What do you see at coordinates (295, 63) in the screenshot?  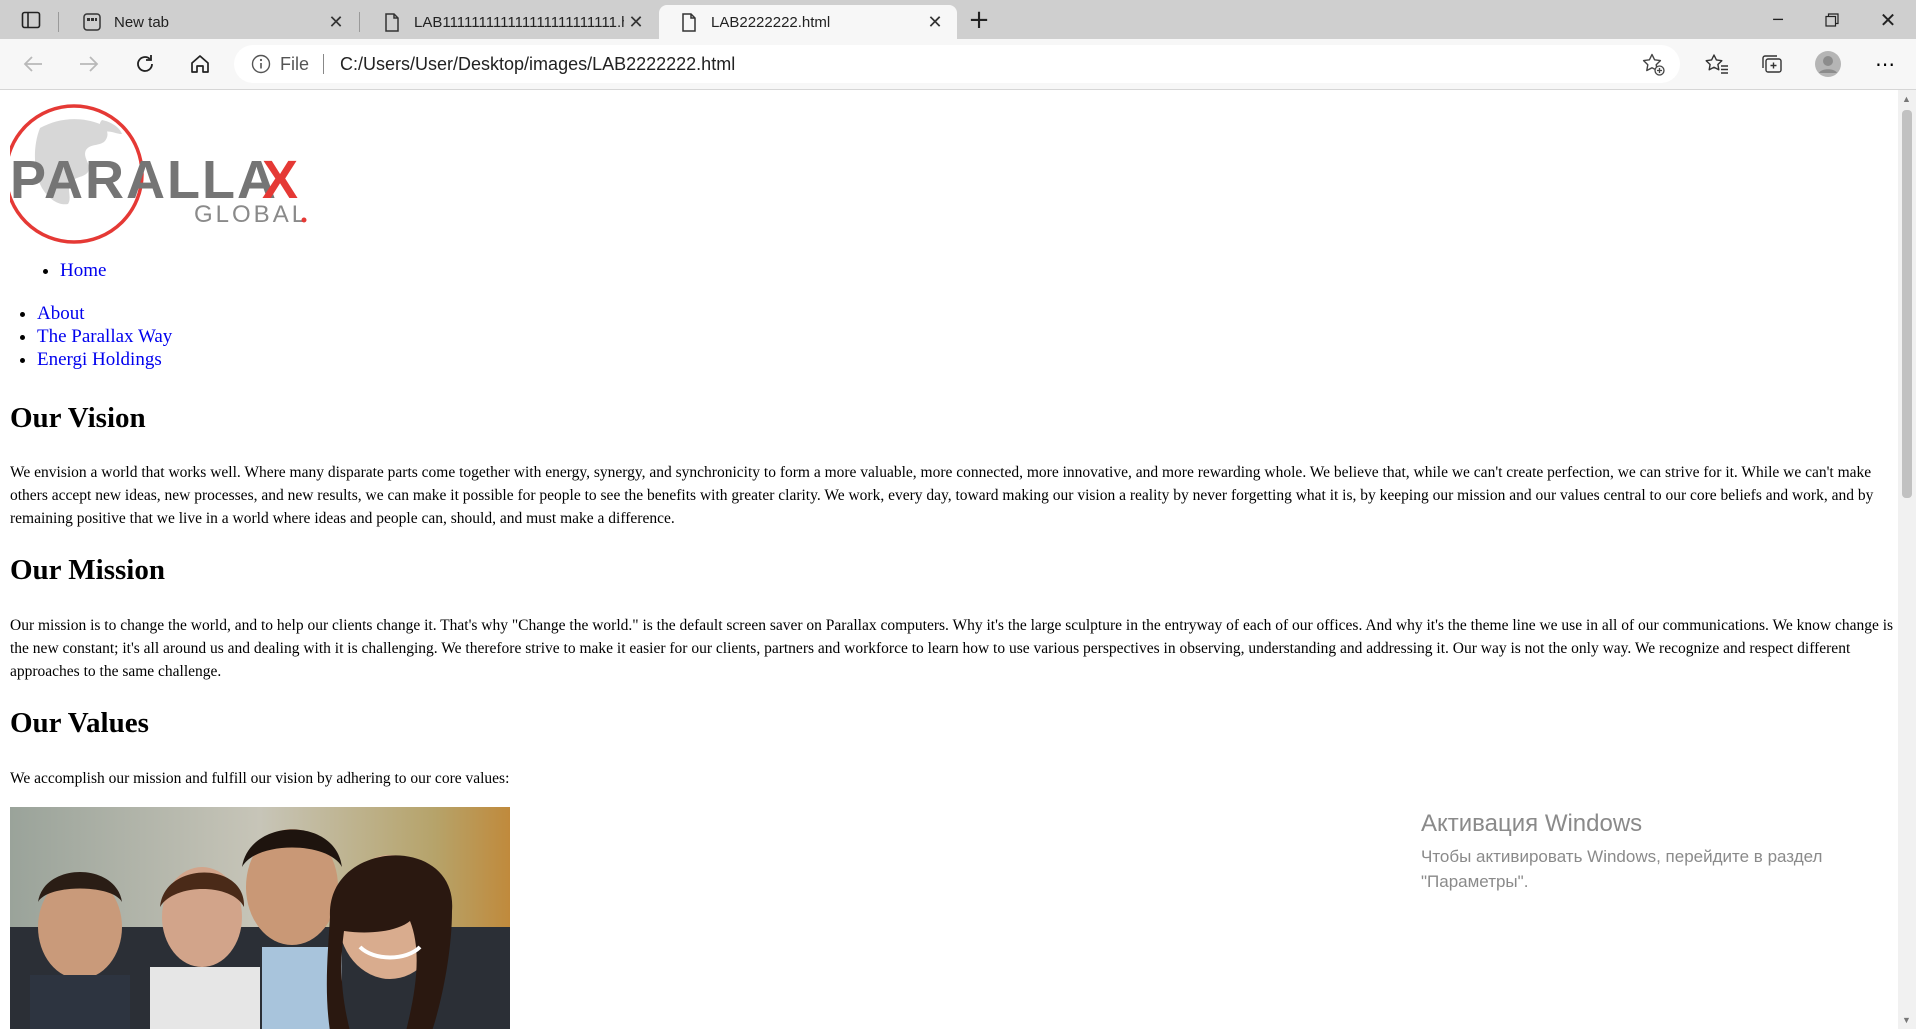 I see `scheme-label: File` at bounding box center [295, 63].